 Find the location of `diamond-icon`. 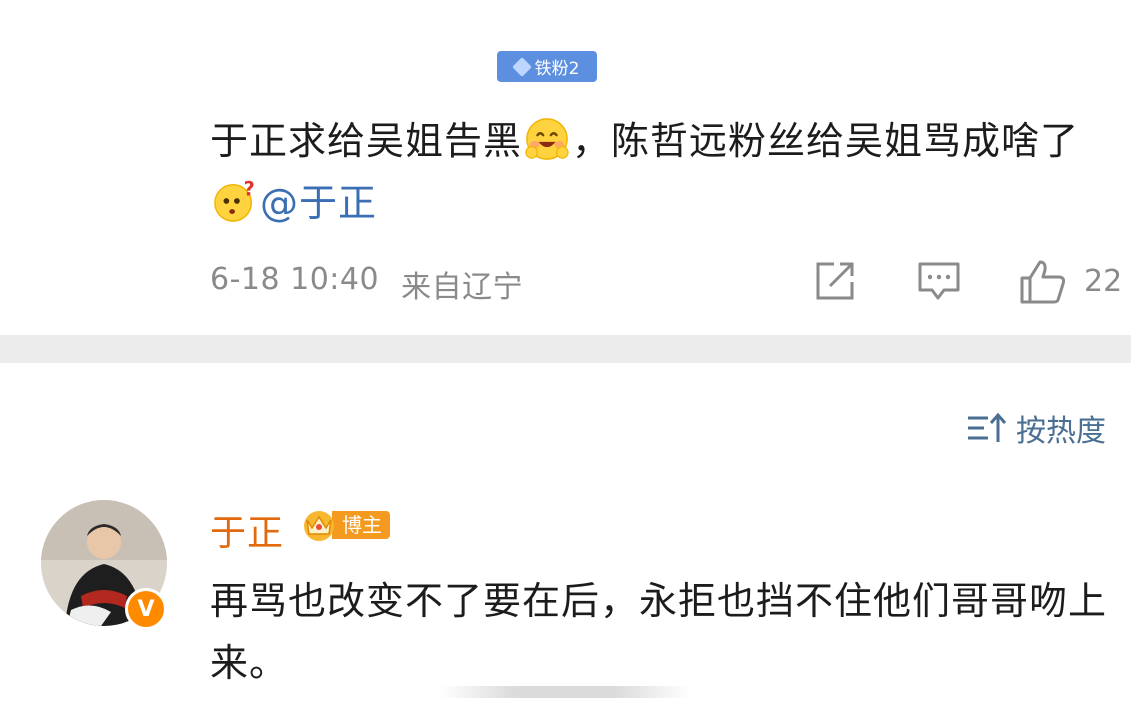

diamond-icon is located at coordinates (521, 66).